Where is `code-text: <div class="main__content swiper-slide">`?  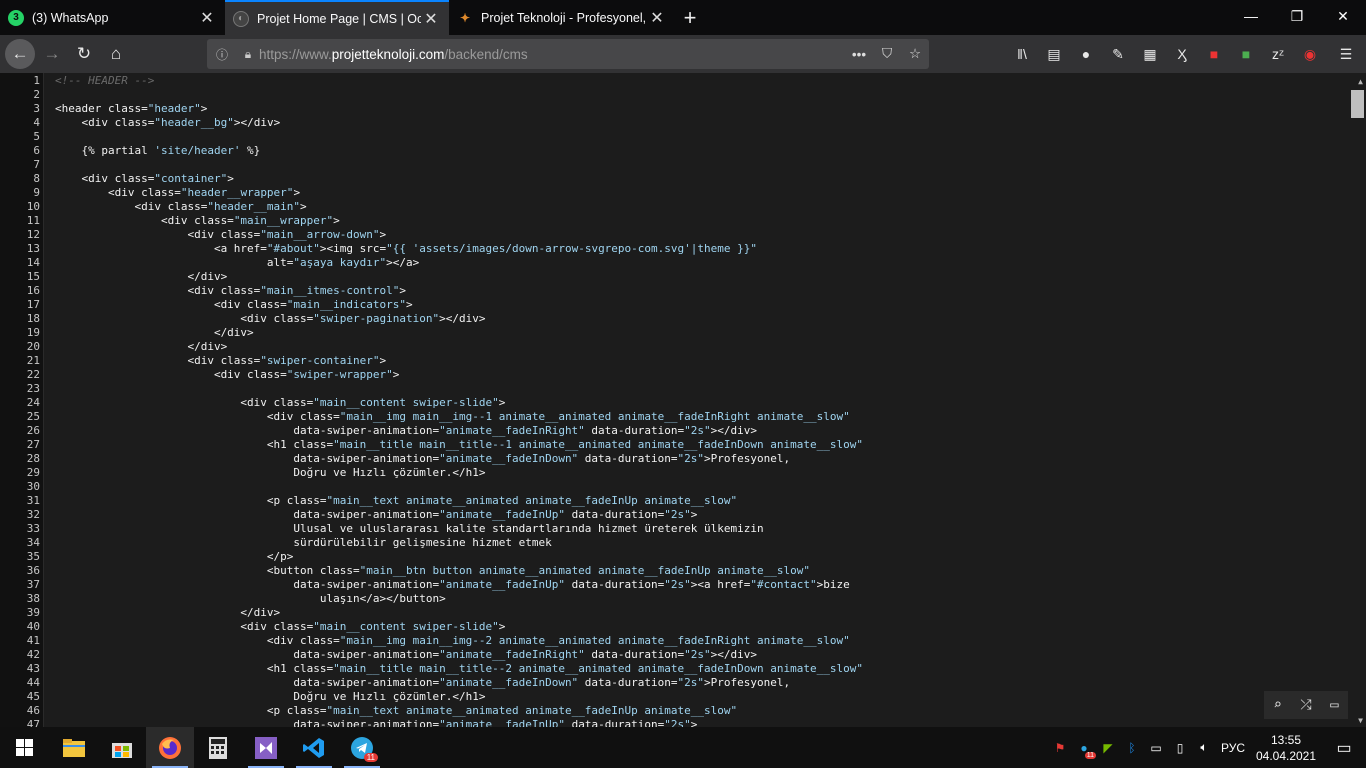 code-text: <div class="main__content swiper-slide"> is located at coordinates (280, 626).